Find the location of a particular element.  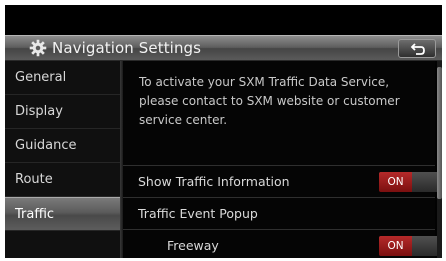

freeway-toggle: ON is located at coordinates (410, 246).